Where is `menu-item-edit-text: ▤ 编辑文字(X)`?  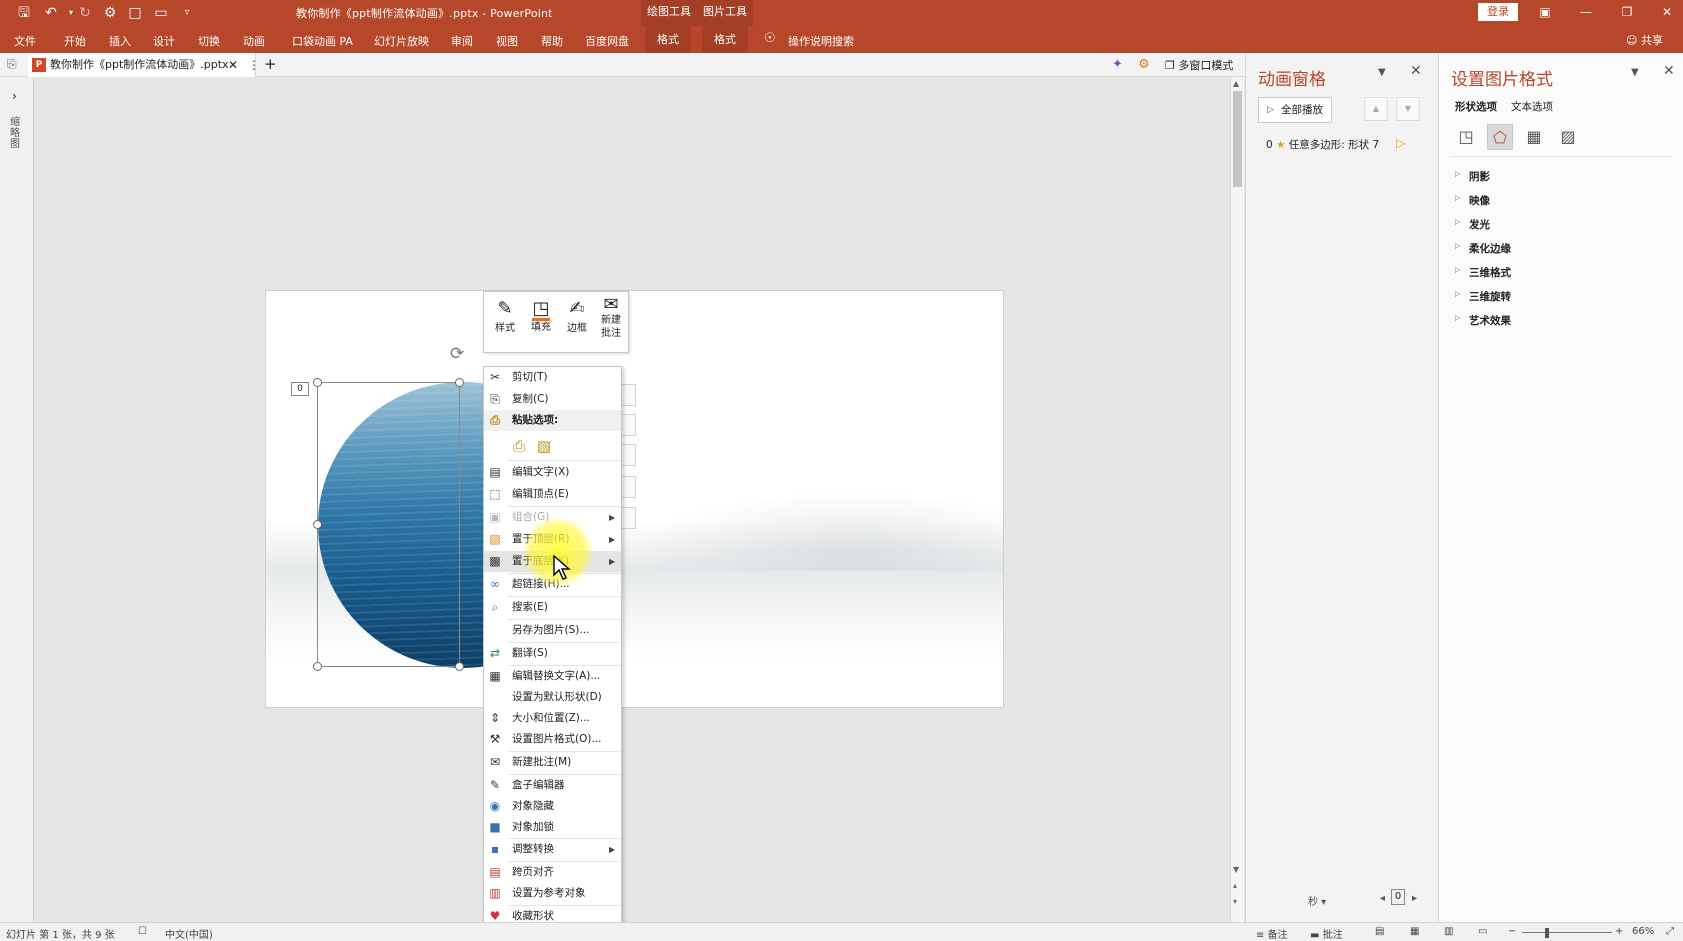
menu-item-edit-text: ▤ 编辑文字(X) is located at coordinates (552, 472).